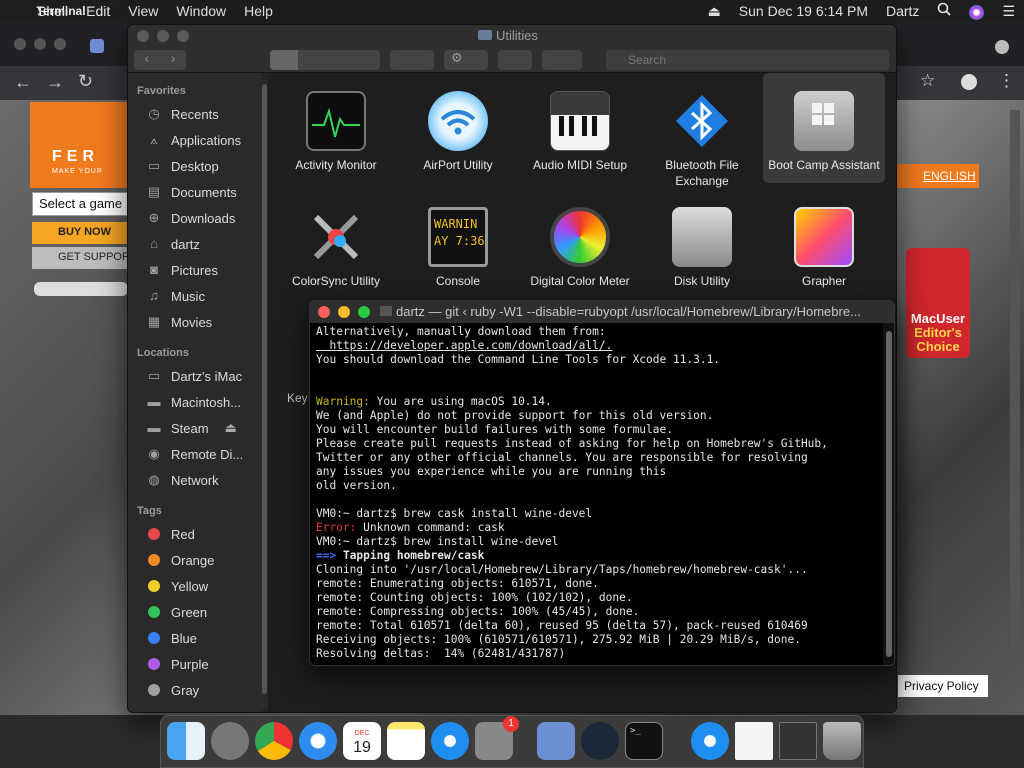 Image resolution: width=1024 pixels, height=768 pixels. What do you see at coordinates (194, 612) in the screenshot?
I see `sidebar-tag-green: Green` at bounding box center [194, 612].